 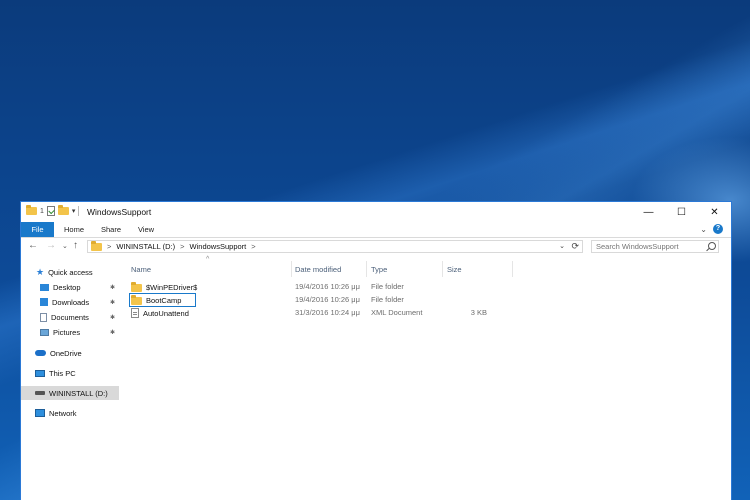 I want to click on this-pc-icon, so click(x=40, y=373).